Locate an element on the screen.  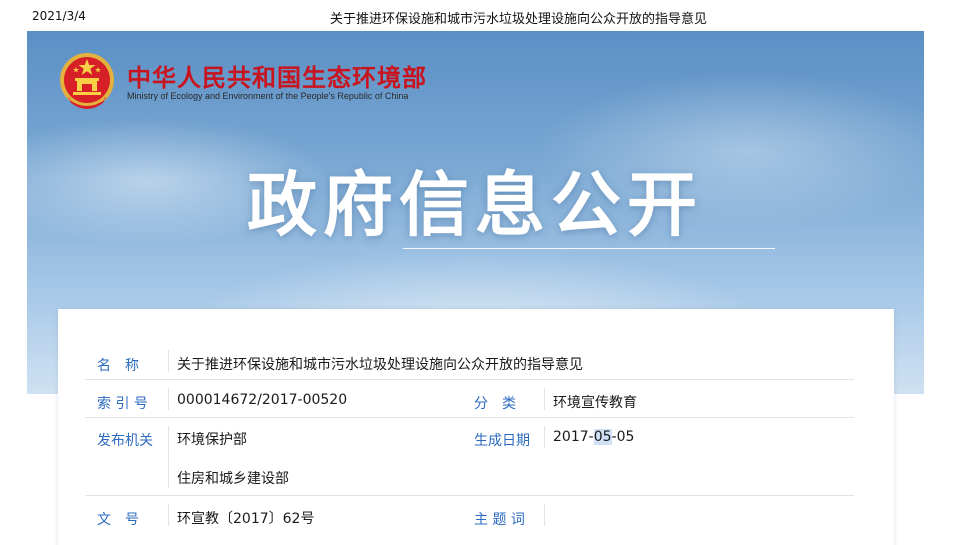
ministry-name-cn: 中华人民共和国生态环境部 is located at coordinates (277, 78).